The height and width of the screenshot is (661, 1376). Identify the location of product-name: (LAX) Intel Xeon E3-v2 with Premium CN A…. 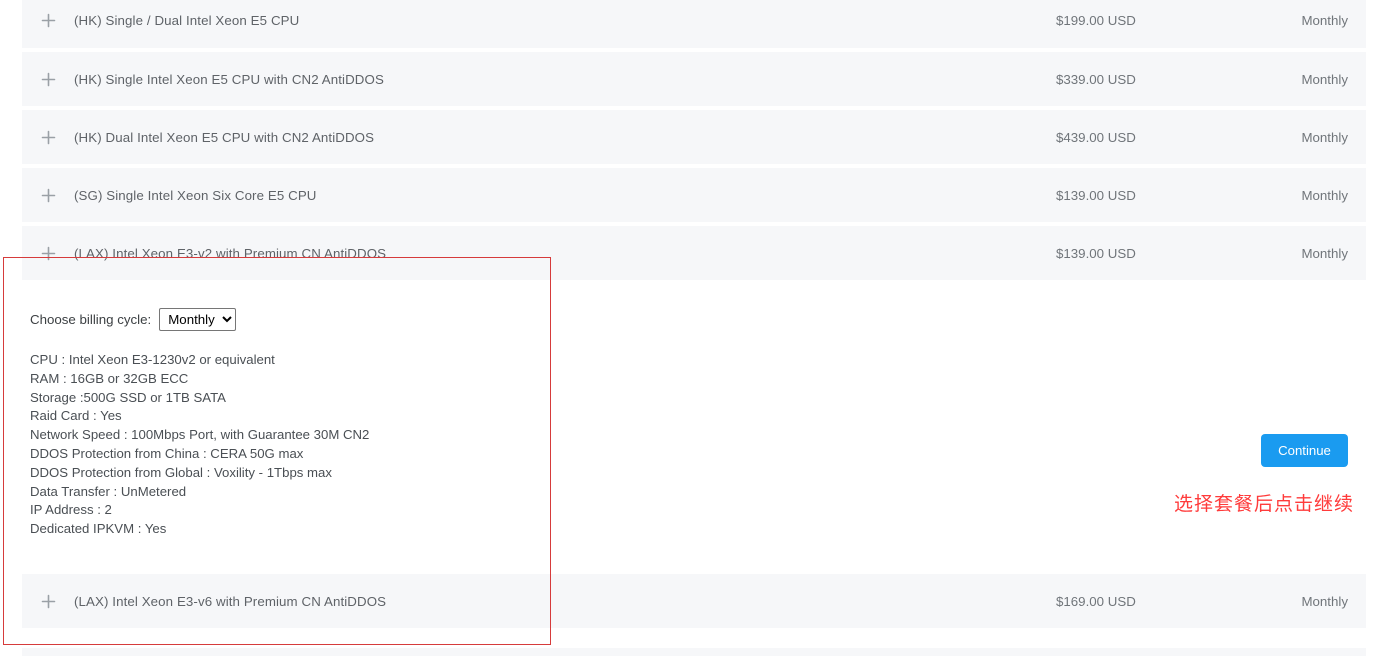
(230, 253).